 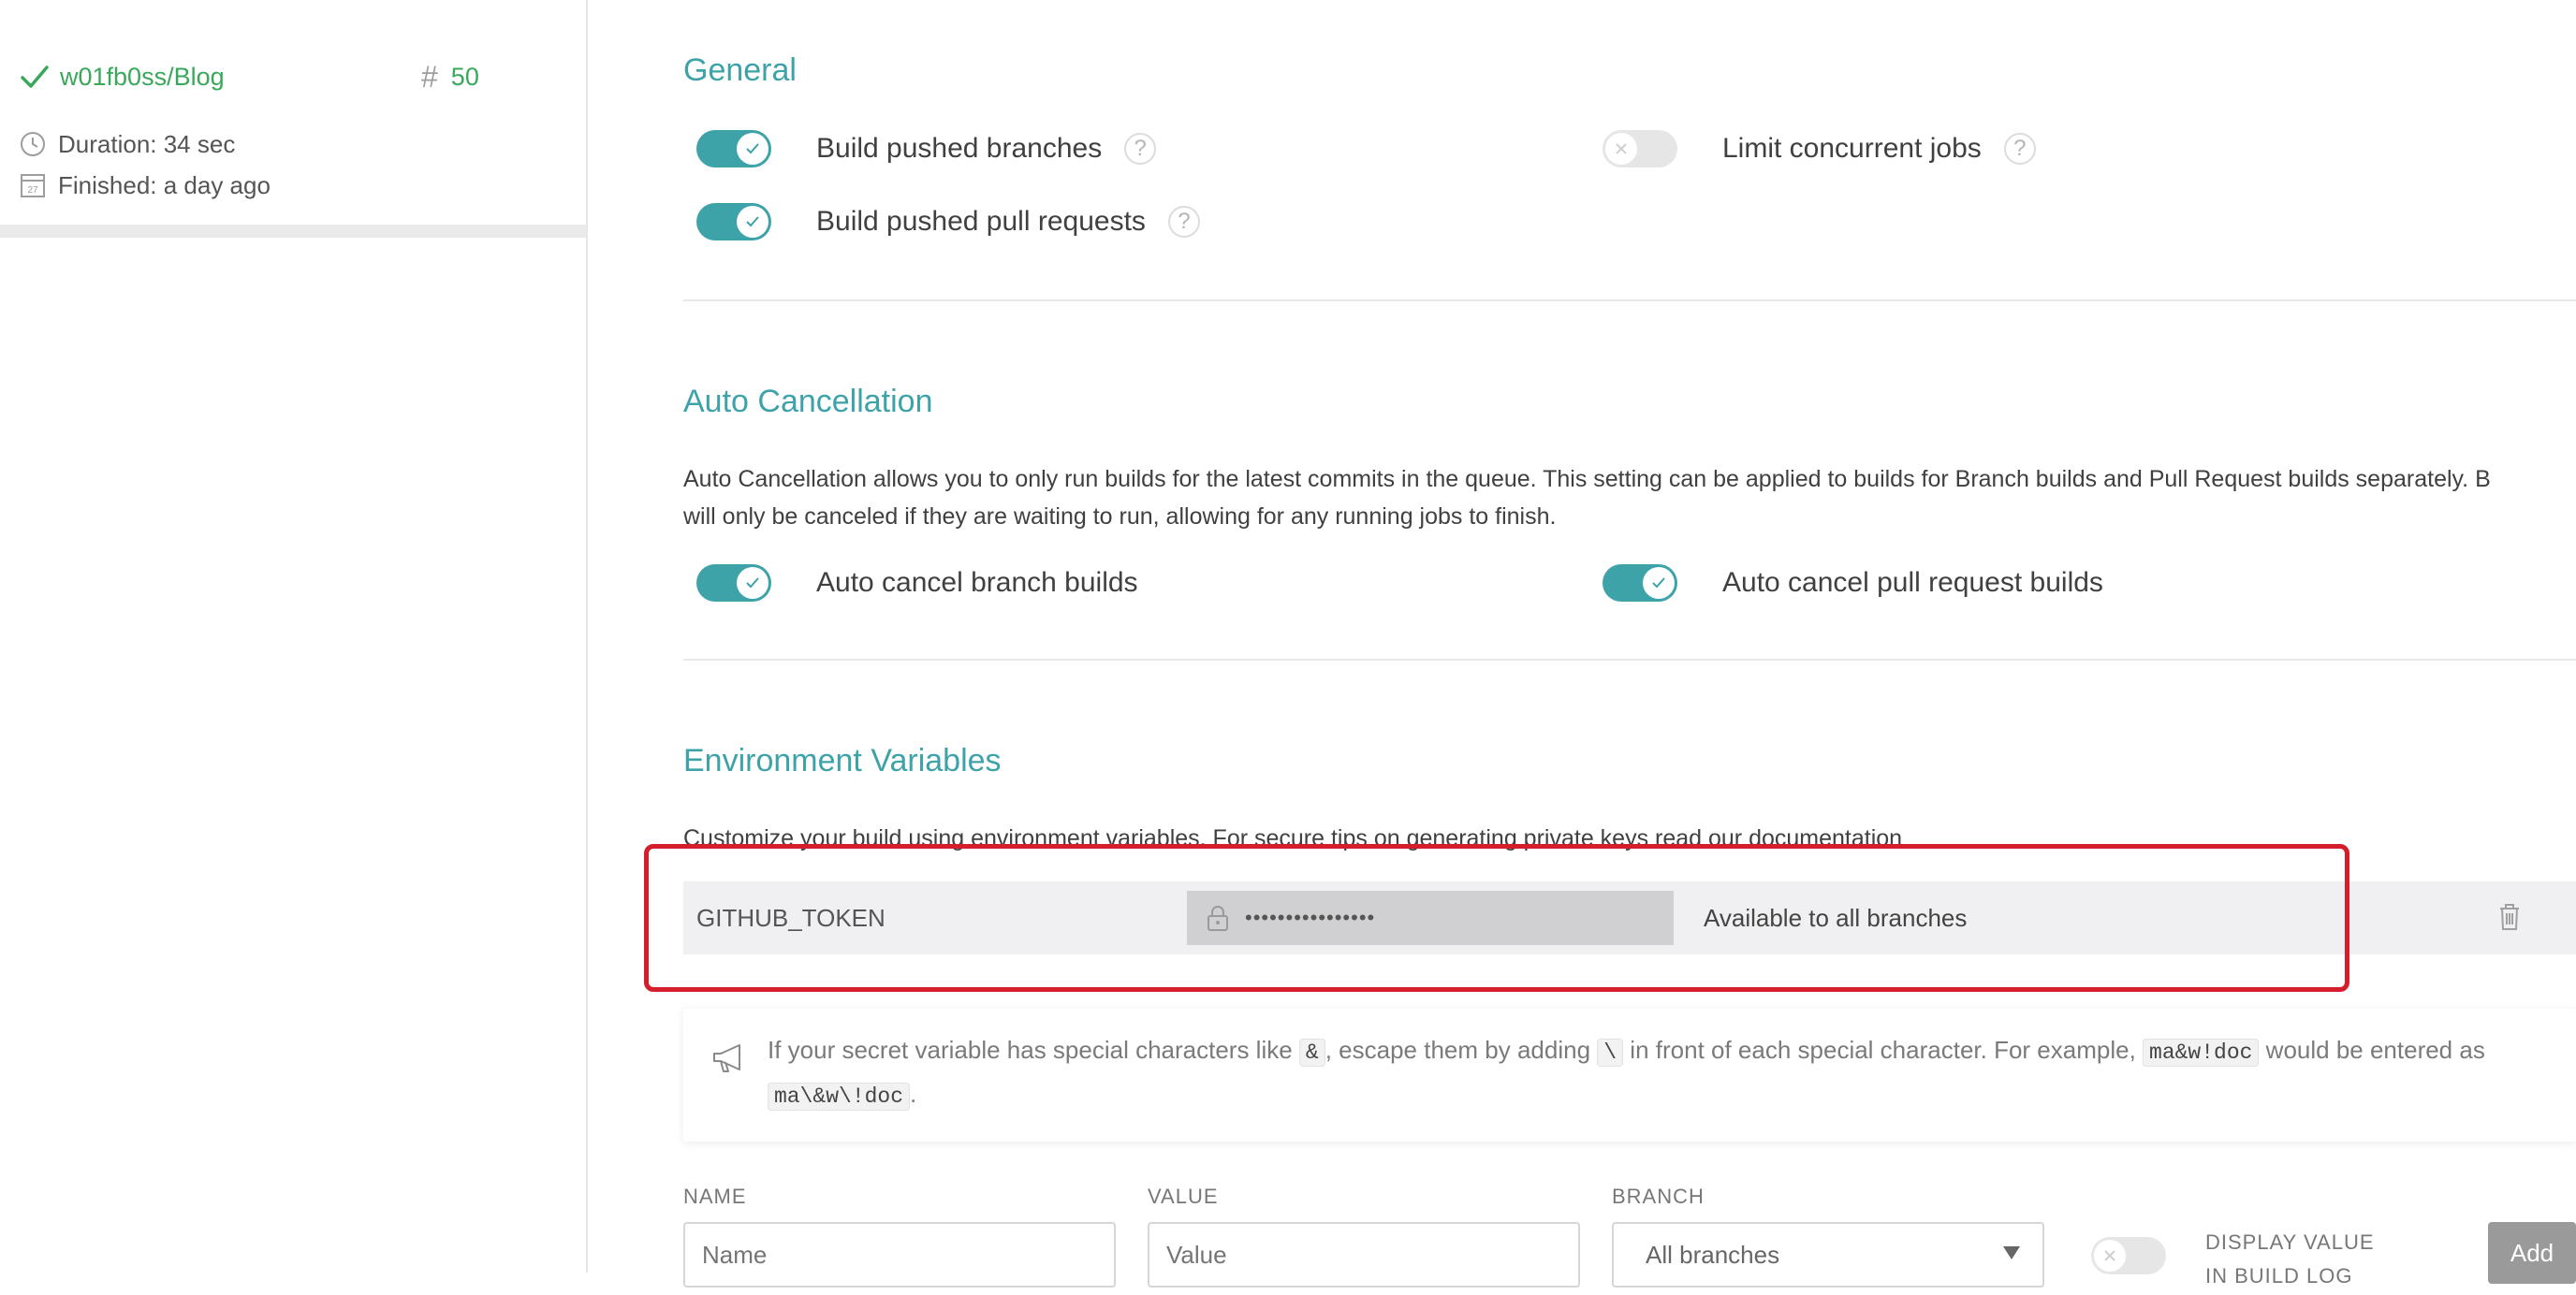 What do you see at coordinates (733, 221) in the screenshot?
I see `build-pushed-pull-requests-toggle` at bounding box center [733, 221].